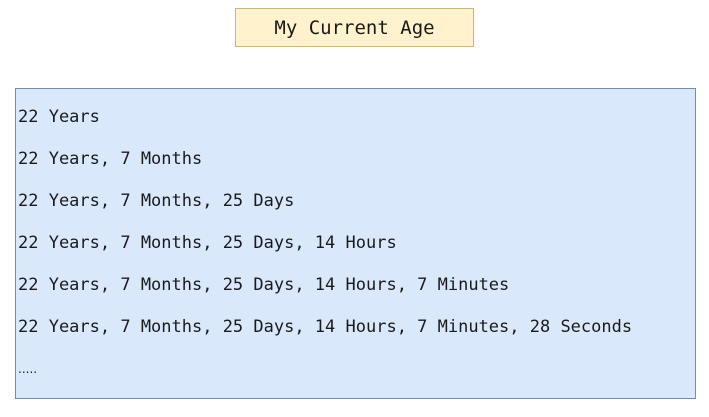 The height and width of the screenshot is (417, 709). Describe the element at coordinates (110, 159) in the screenshot. I see `age-line-months: 22 Years, 7 Months` at that location.